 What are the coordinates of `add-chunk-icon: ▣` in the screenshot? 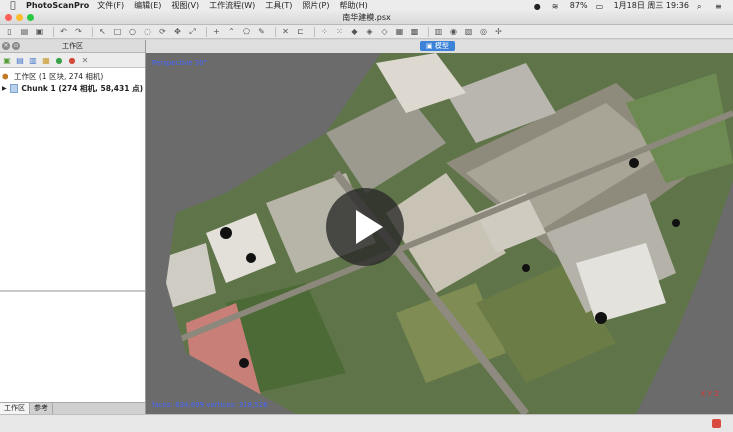 It's located at (7, 60).